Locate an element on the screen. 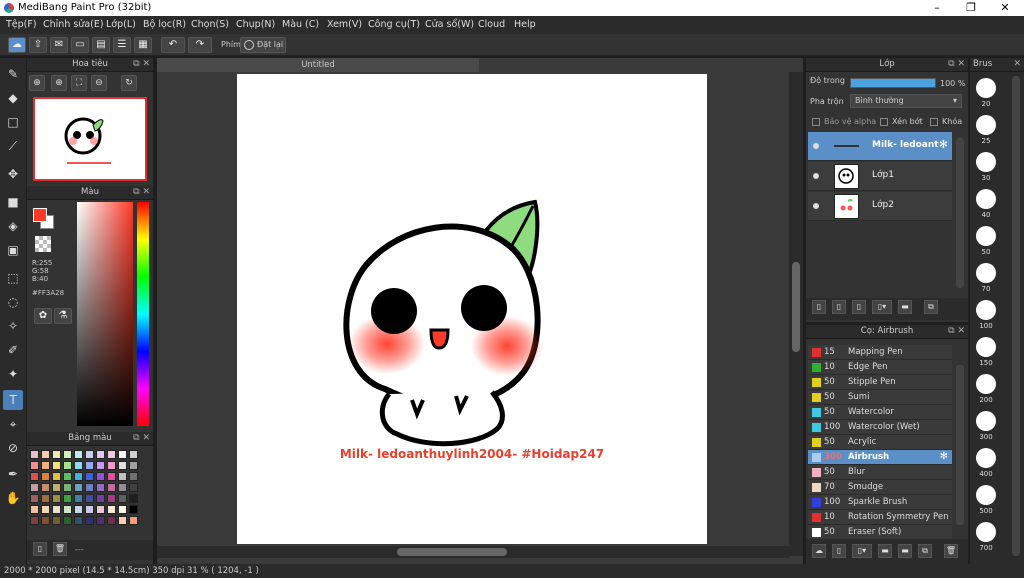  upload-icon: ⇧ is located at coordinates (38, 45).